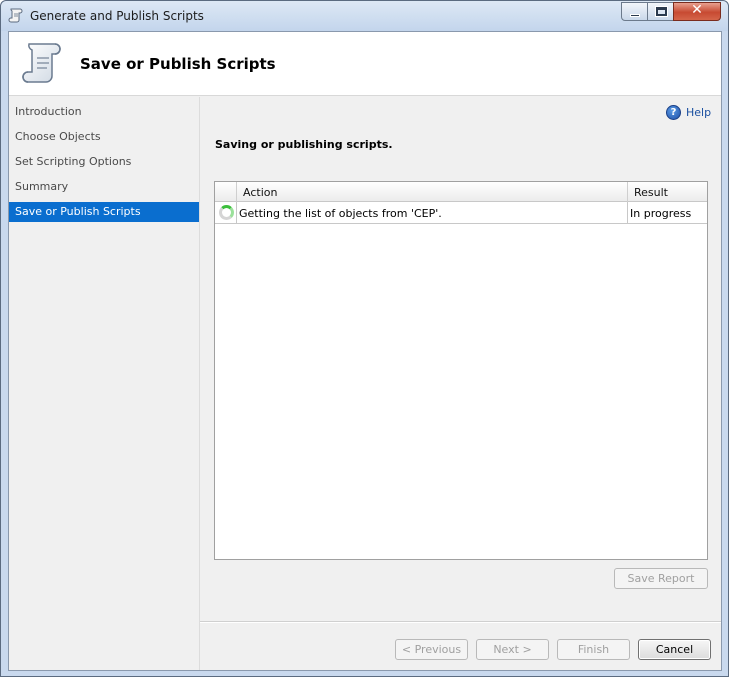 The height and width of the screenshot is (677, 729). What do you see at coordinates (104, 187) in the screenshot?
I see `sidebar-item-summary: Summary` at bounding box center [104, 187].